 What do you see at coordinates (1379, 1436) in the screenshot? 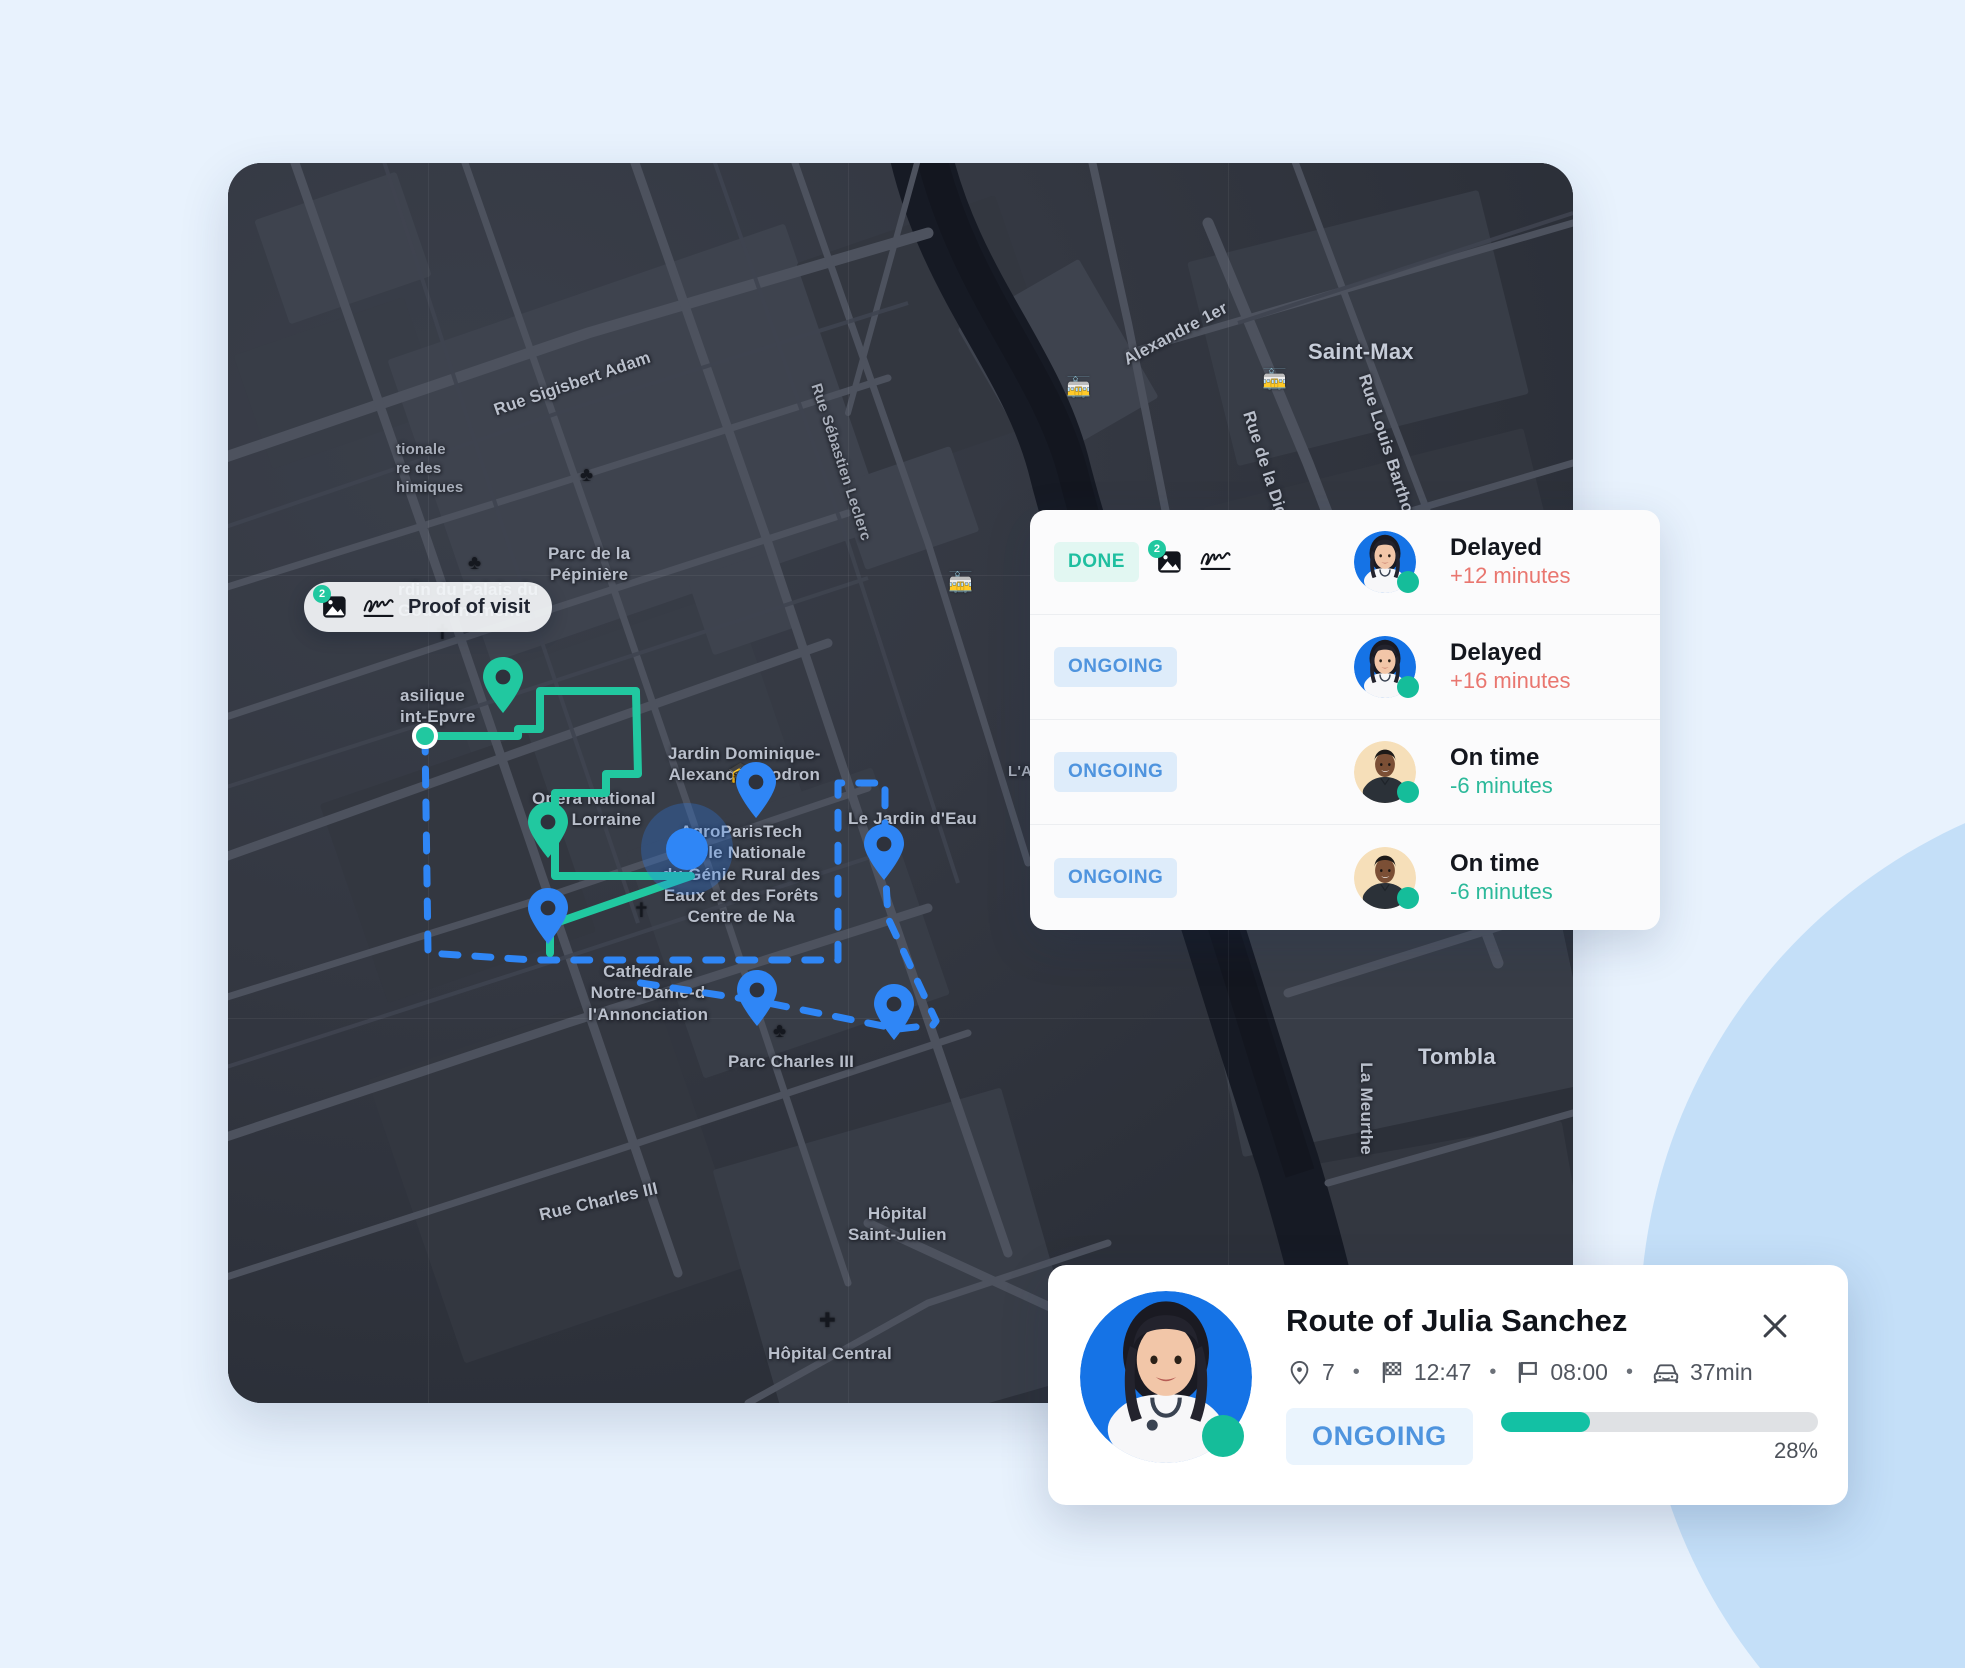
I see `route-status-badge: ONGOING` at bounding box center [1379, 1436].